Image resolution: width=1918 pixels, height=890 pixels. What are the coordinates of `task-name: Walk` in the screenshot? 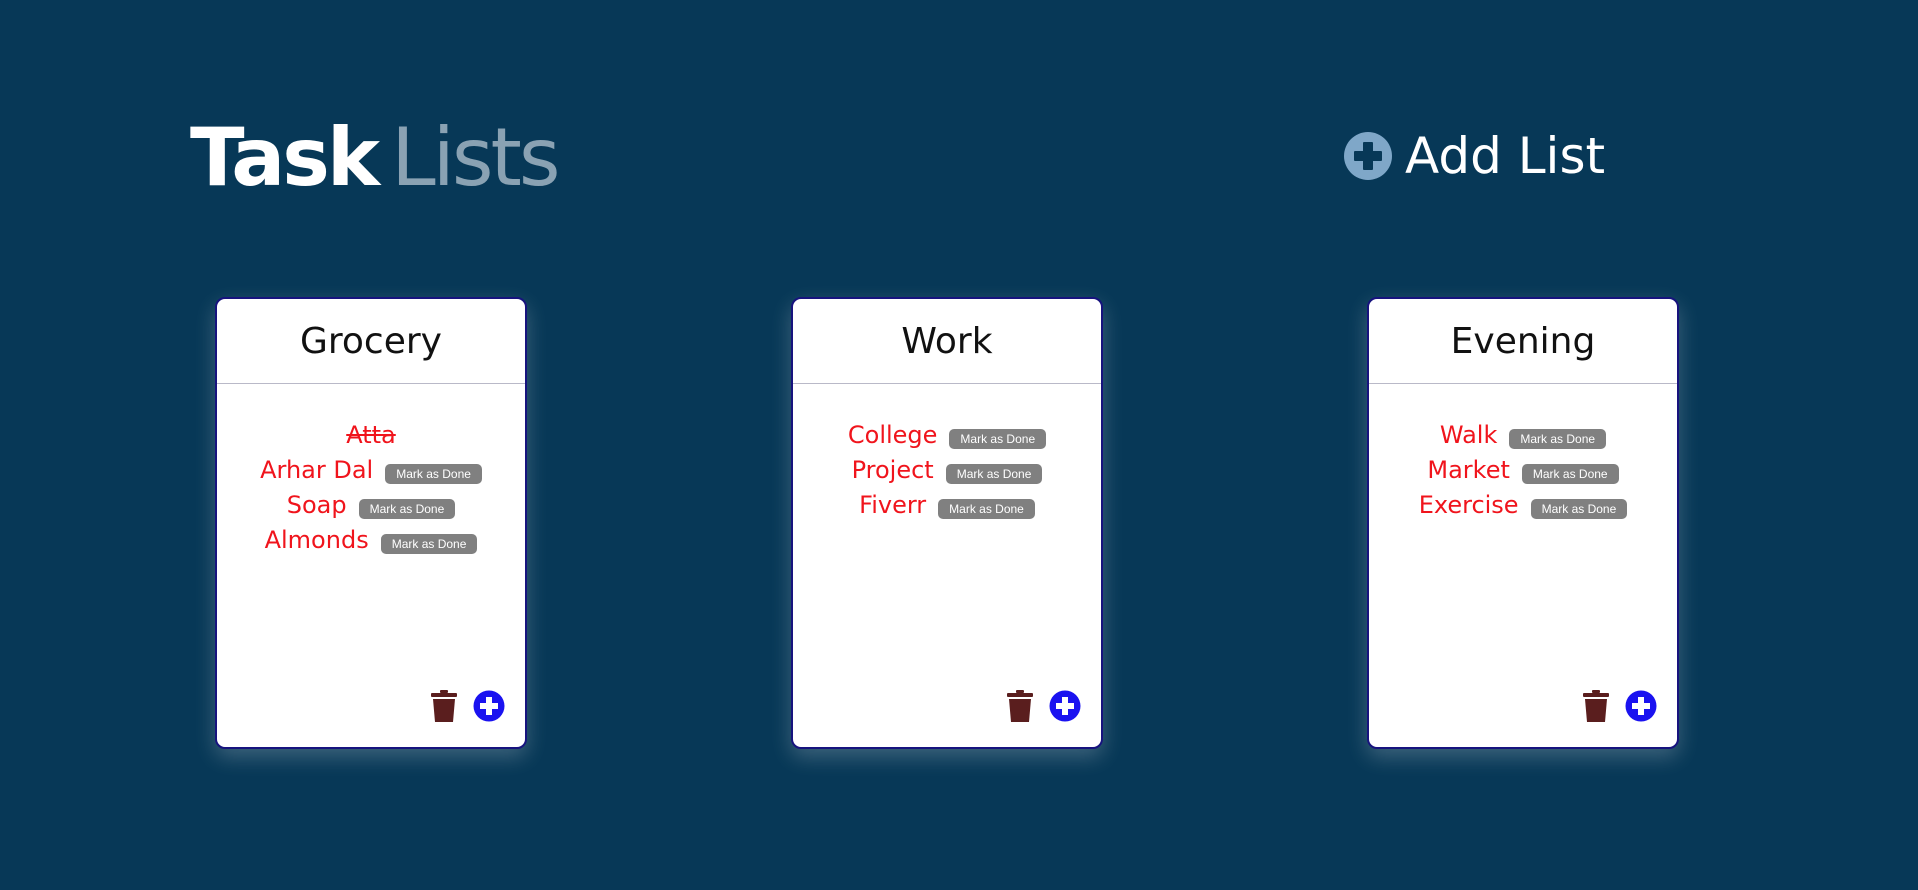 It's located at (1468, 434).